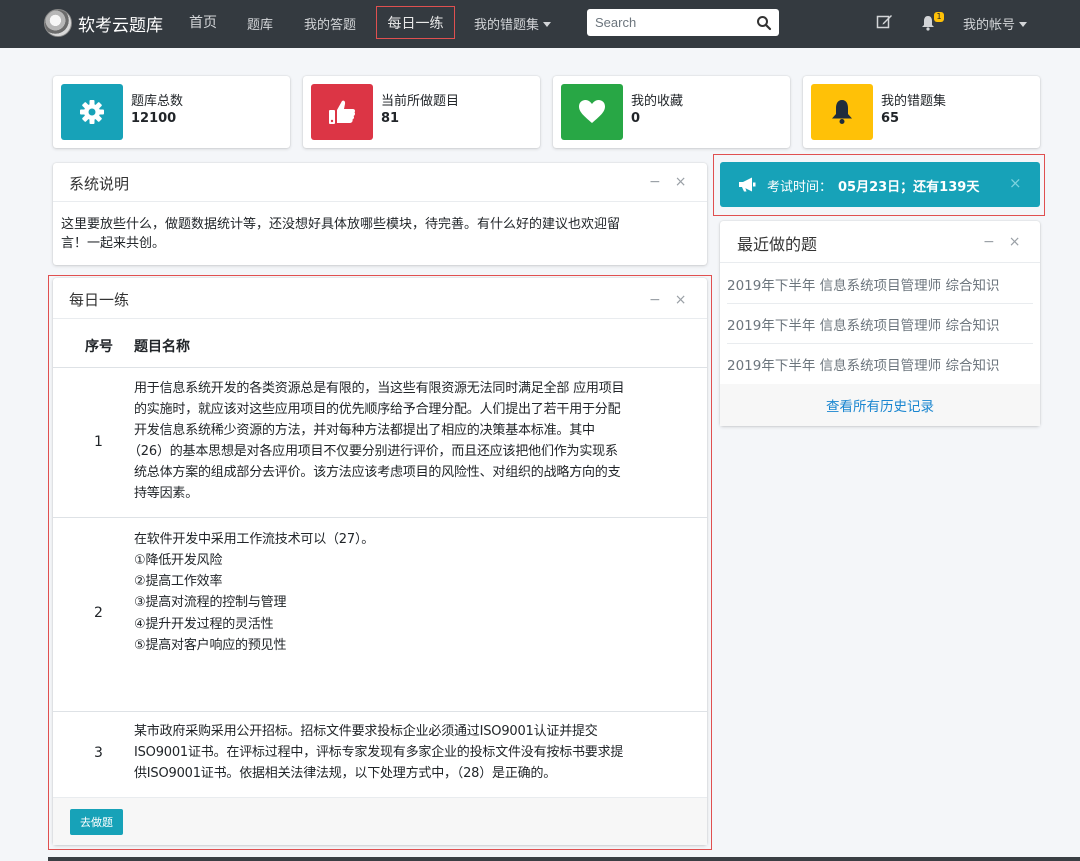  What do you see at coordinates (260, 23) in the screenshot?
I see `nav-question-bank: 题库` at bounding box center [260, 23].